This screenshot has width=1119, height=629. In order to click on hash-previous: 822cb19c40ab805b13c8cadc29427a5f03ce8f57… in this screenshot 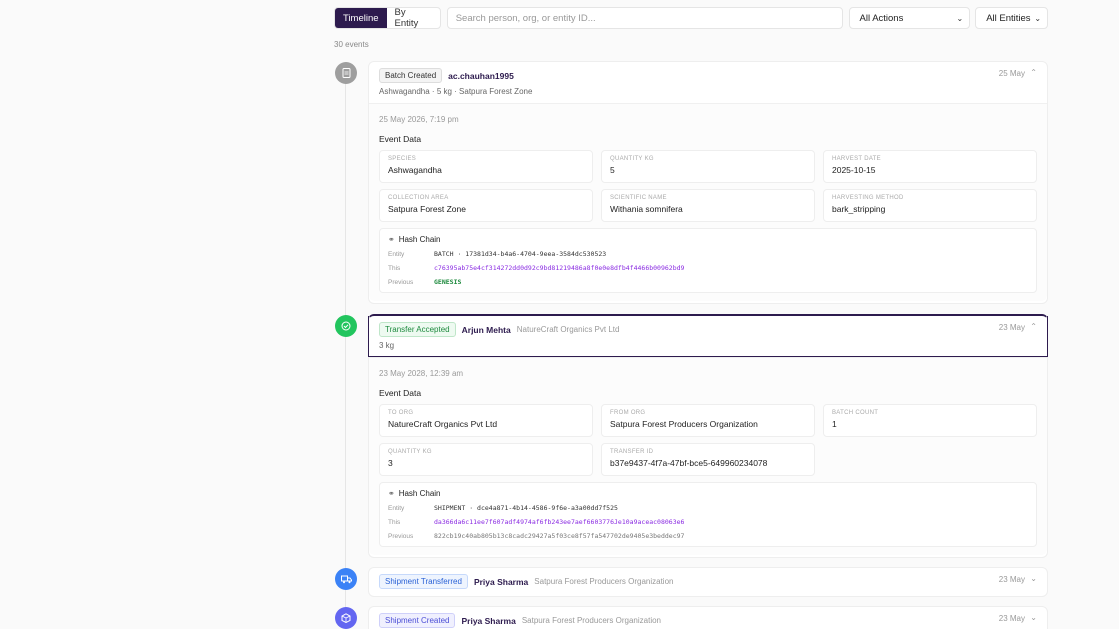, I will do `click(559, 536)`.